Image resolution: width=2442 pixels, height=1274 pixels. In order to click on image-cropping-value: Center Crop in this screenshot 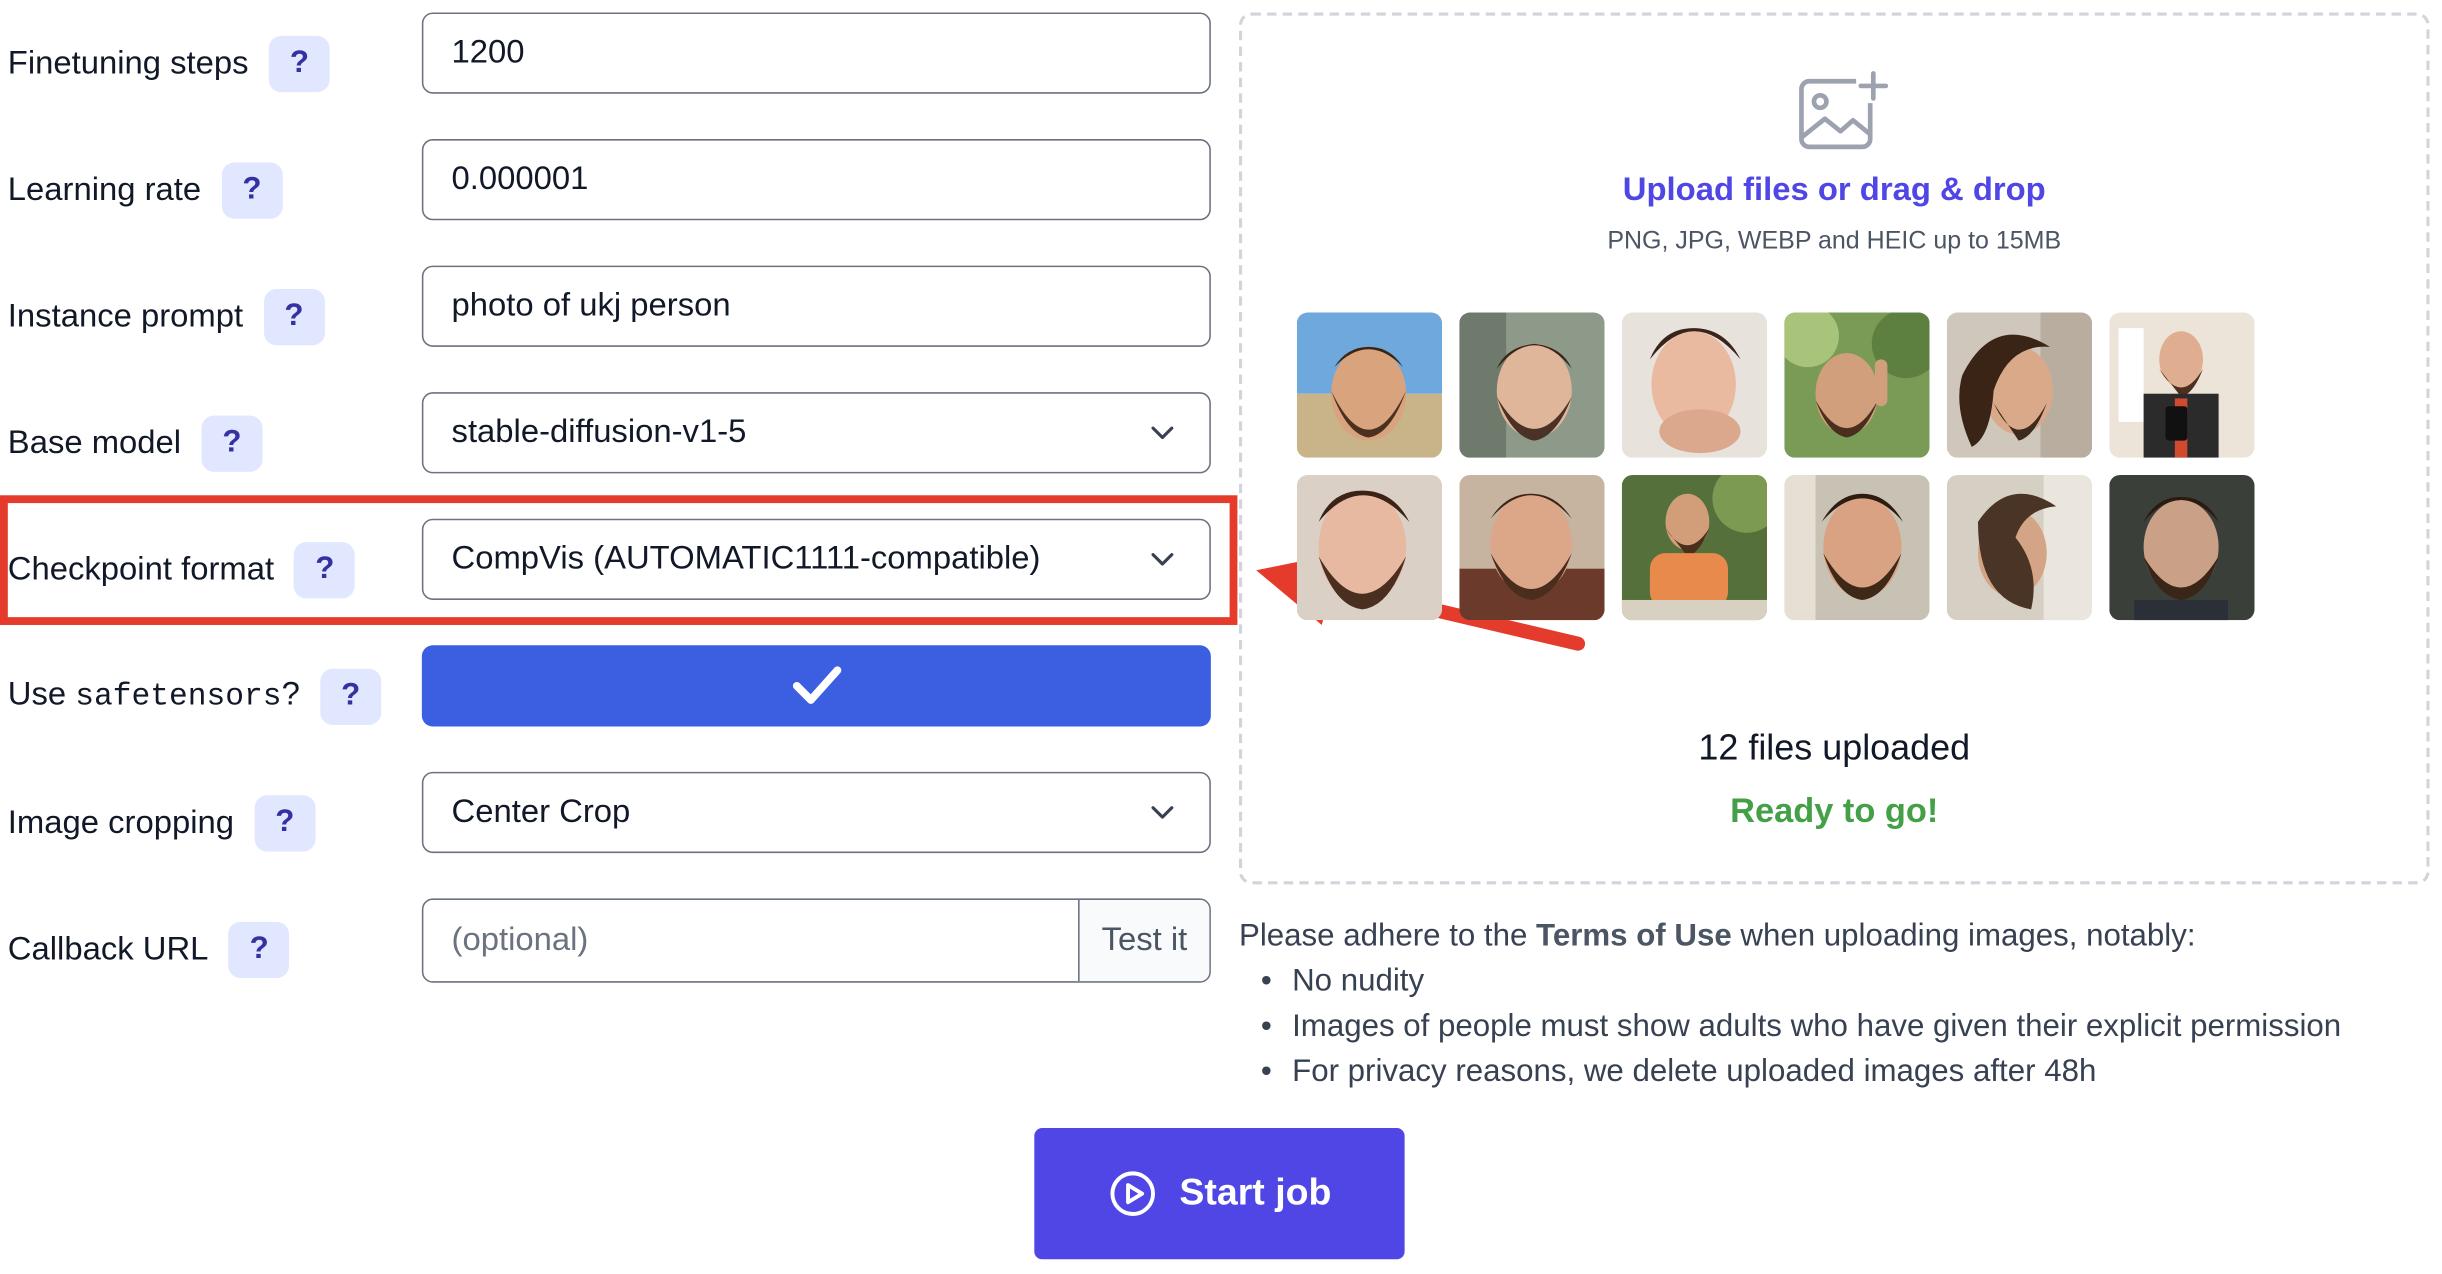, I will do `click(541, 811)`.